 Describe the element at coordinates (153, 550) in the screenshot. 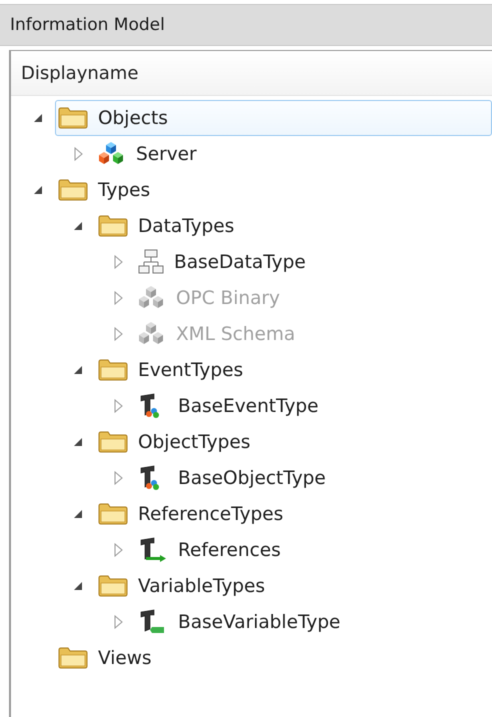

I see `type-arrow-icon` at that location.